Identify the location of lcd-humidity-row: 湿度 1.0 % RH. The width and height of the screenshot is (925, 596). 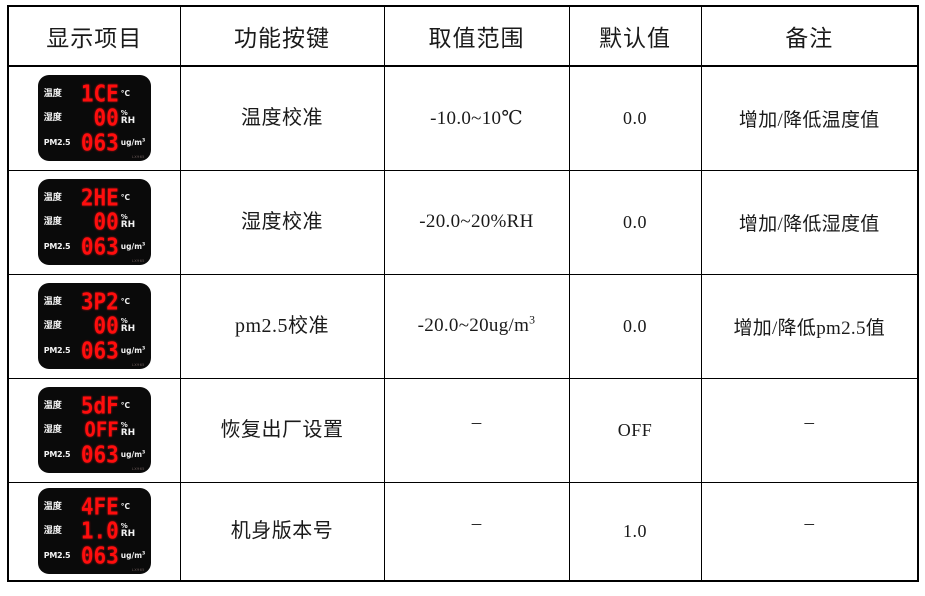
(94, 531).